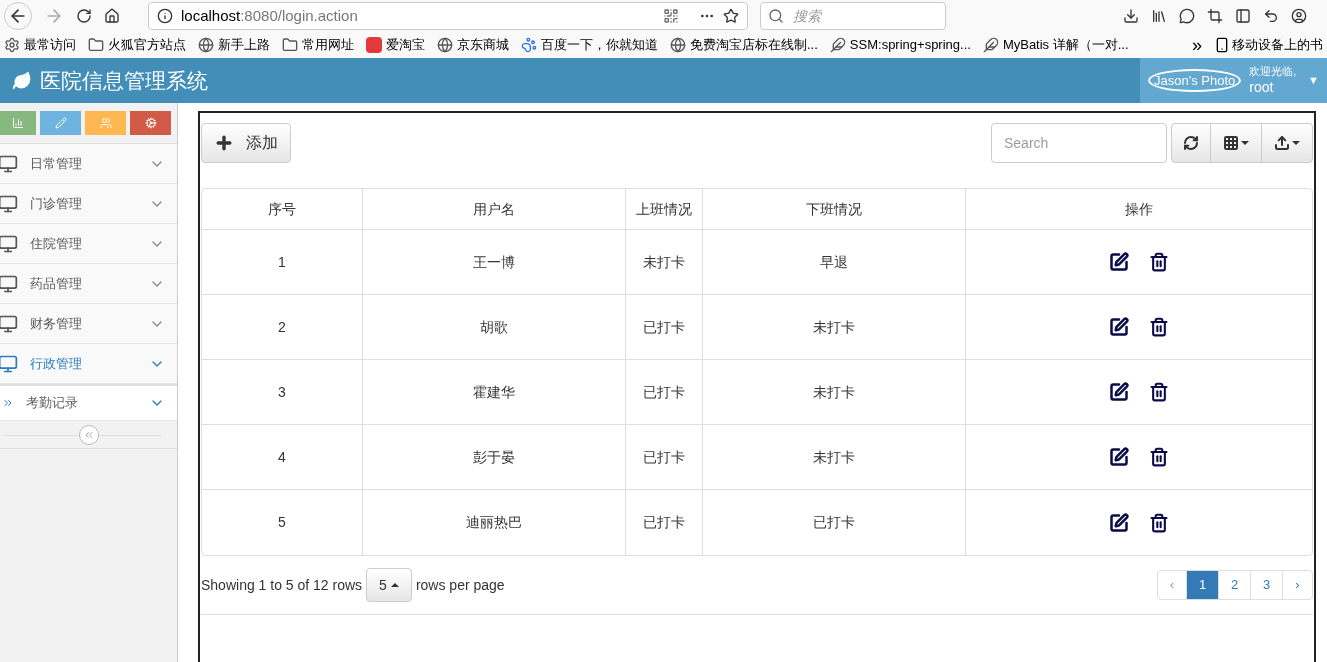 The image size is (1327, 662). I want to click on url-text: localhost:8080/login.action, so click(269, 15).